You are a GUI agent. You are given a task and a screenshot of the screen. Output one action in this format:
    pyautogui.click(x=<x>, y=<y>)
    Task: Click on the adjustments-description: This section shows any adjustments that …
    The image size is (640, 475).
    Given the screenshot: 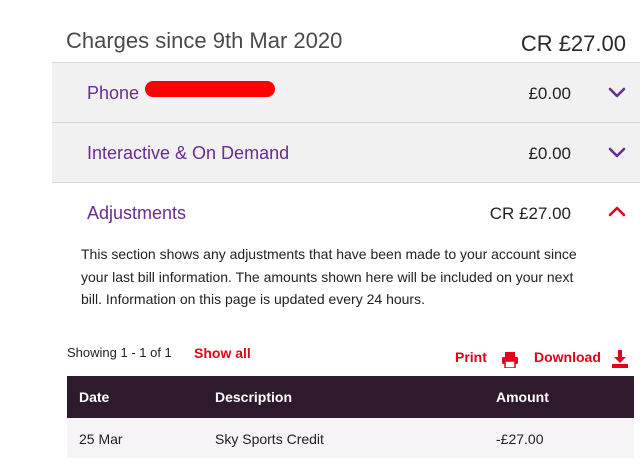 What is the action you would take?
    pyautogui.click(x=329, y=276)
    